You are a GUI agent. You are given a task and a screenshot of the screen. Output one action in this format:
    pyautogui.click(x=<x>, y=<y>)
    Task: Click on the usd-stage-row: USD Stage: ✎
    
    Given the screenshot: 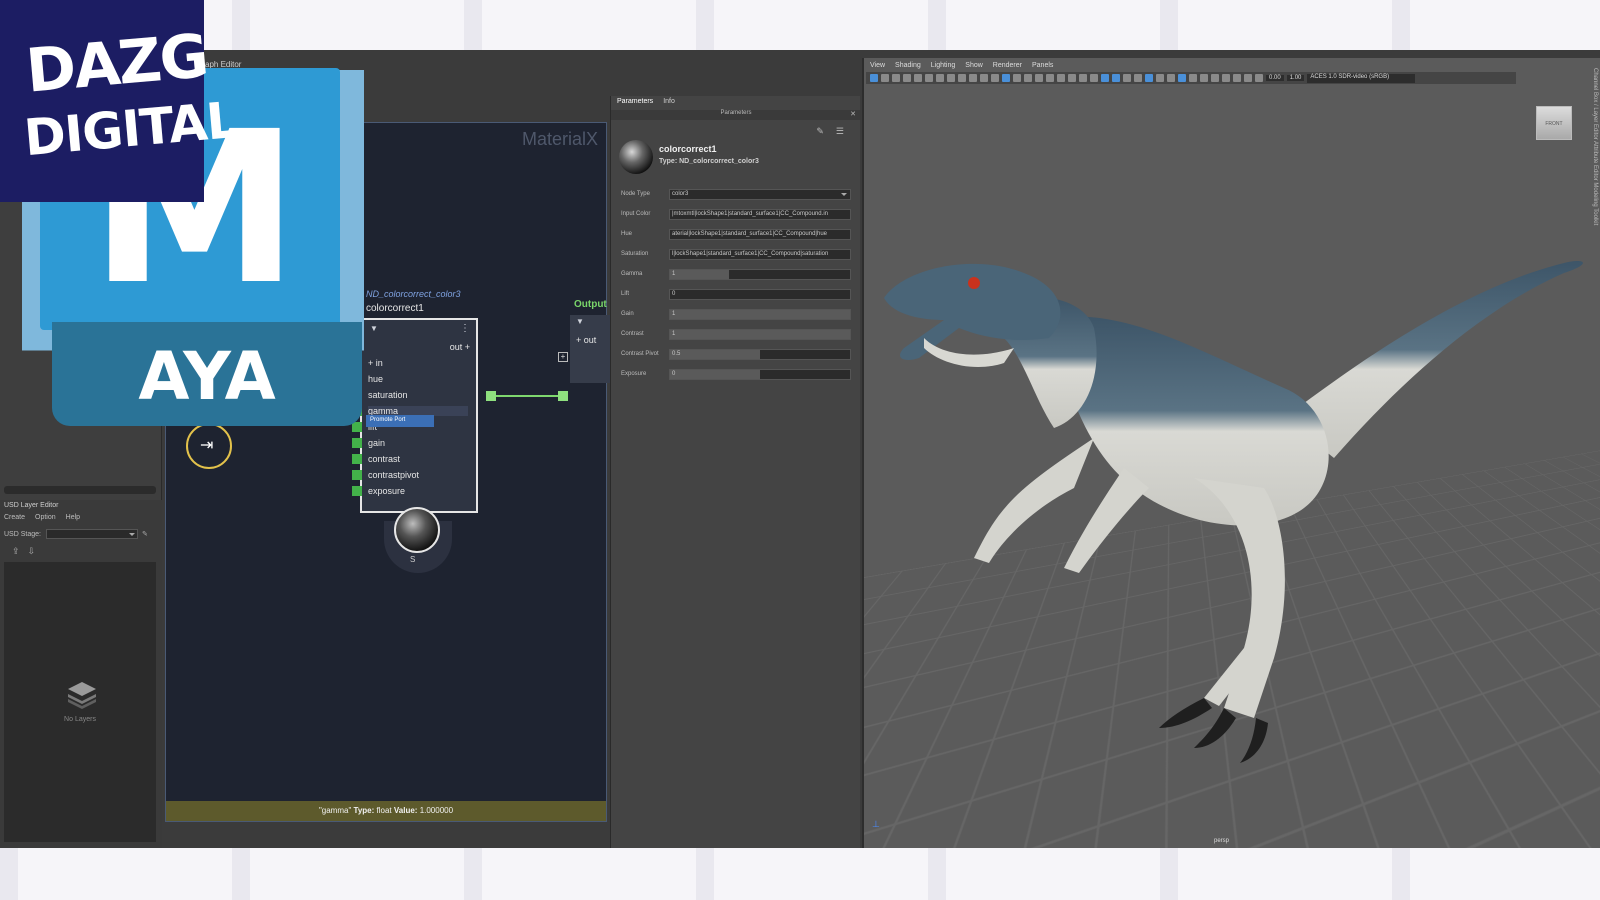 What is the action you would take?
    pyautogui.click(x=81, y=534)
    